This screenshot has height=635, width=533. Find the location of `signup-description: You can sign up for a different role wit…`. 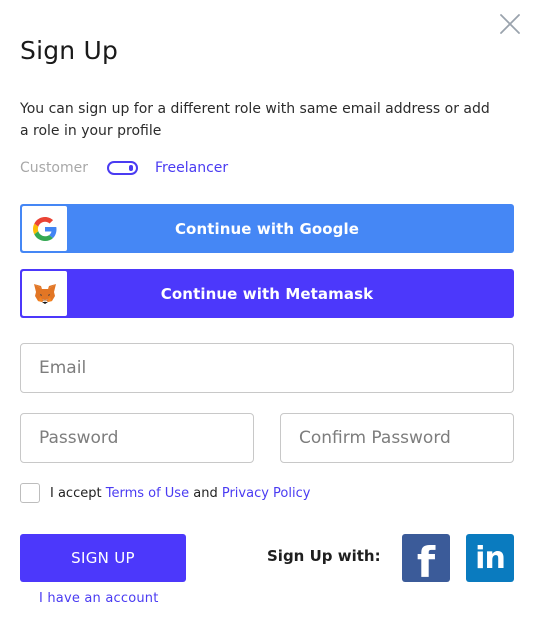

signup-description: You can sign up for a different role wit… is located at coordinates (255, 120).